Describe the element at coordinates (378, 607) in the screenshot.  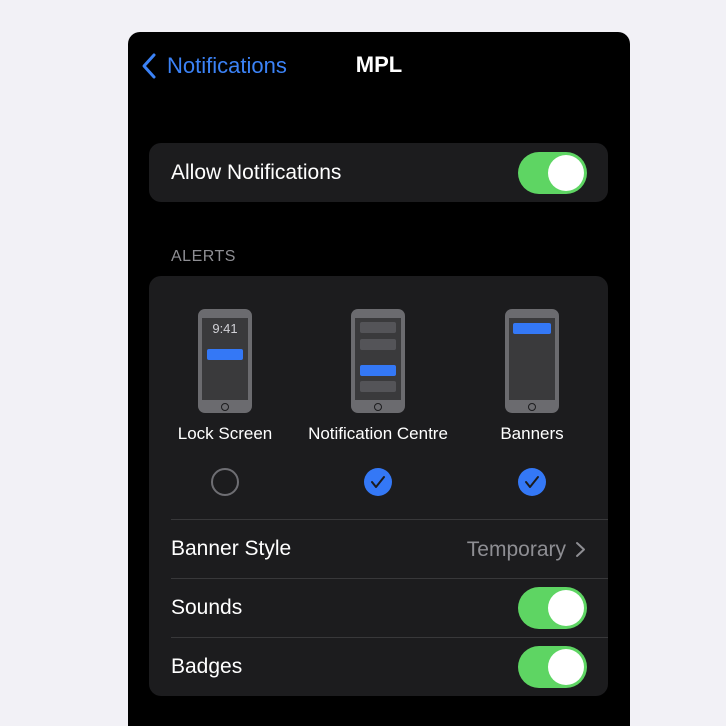
I see `sounds-row: Sounds` at that location.